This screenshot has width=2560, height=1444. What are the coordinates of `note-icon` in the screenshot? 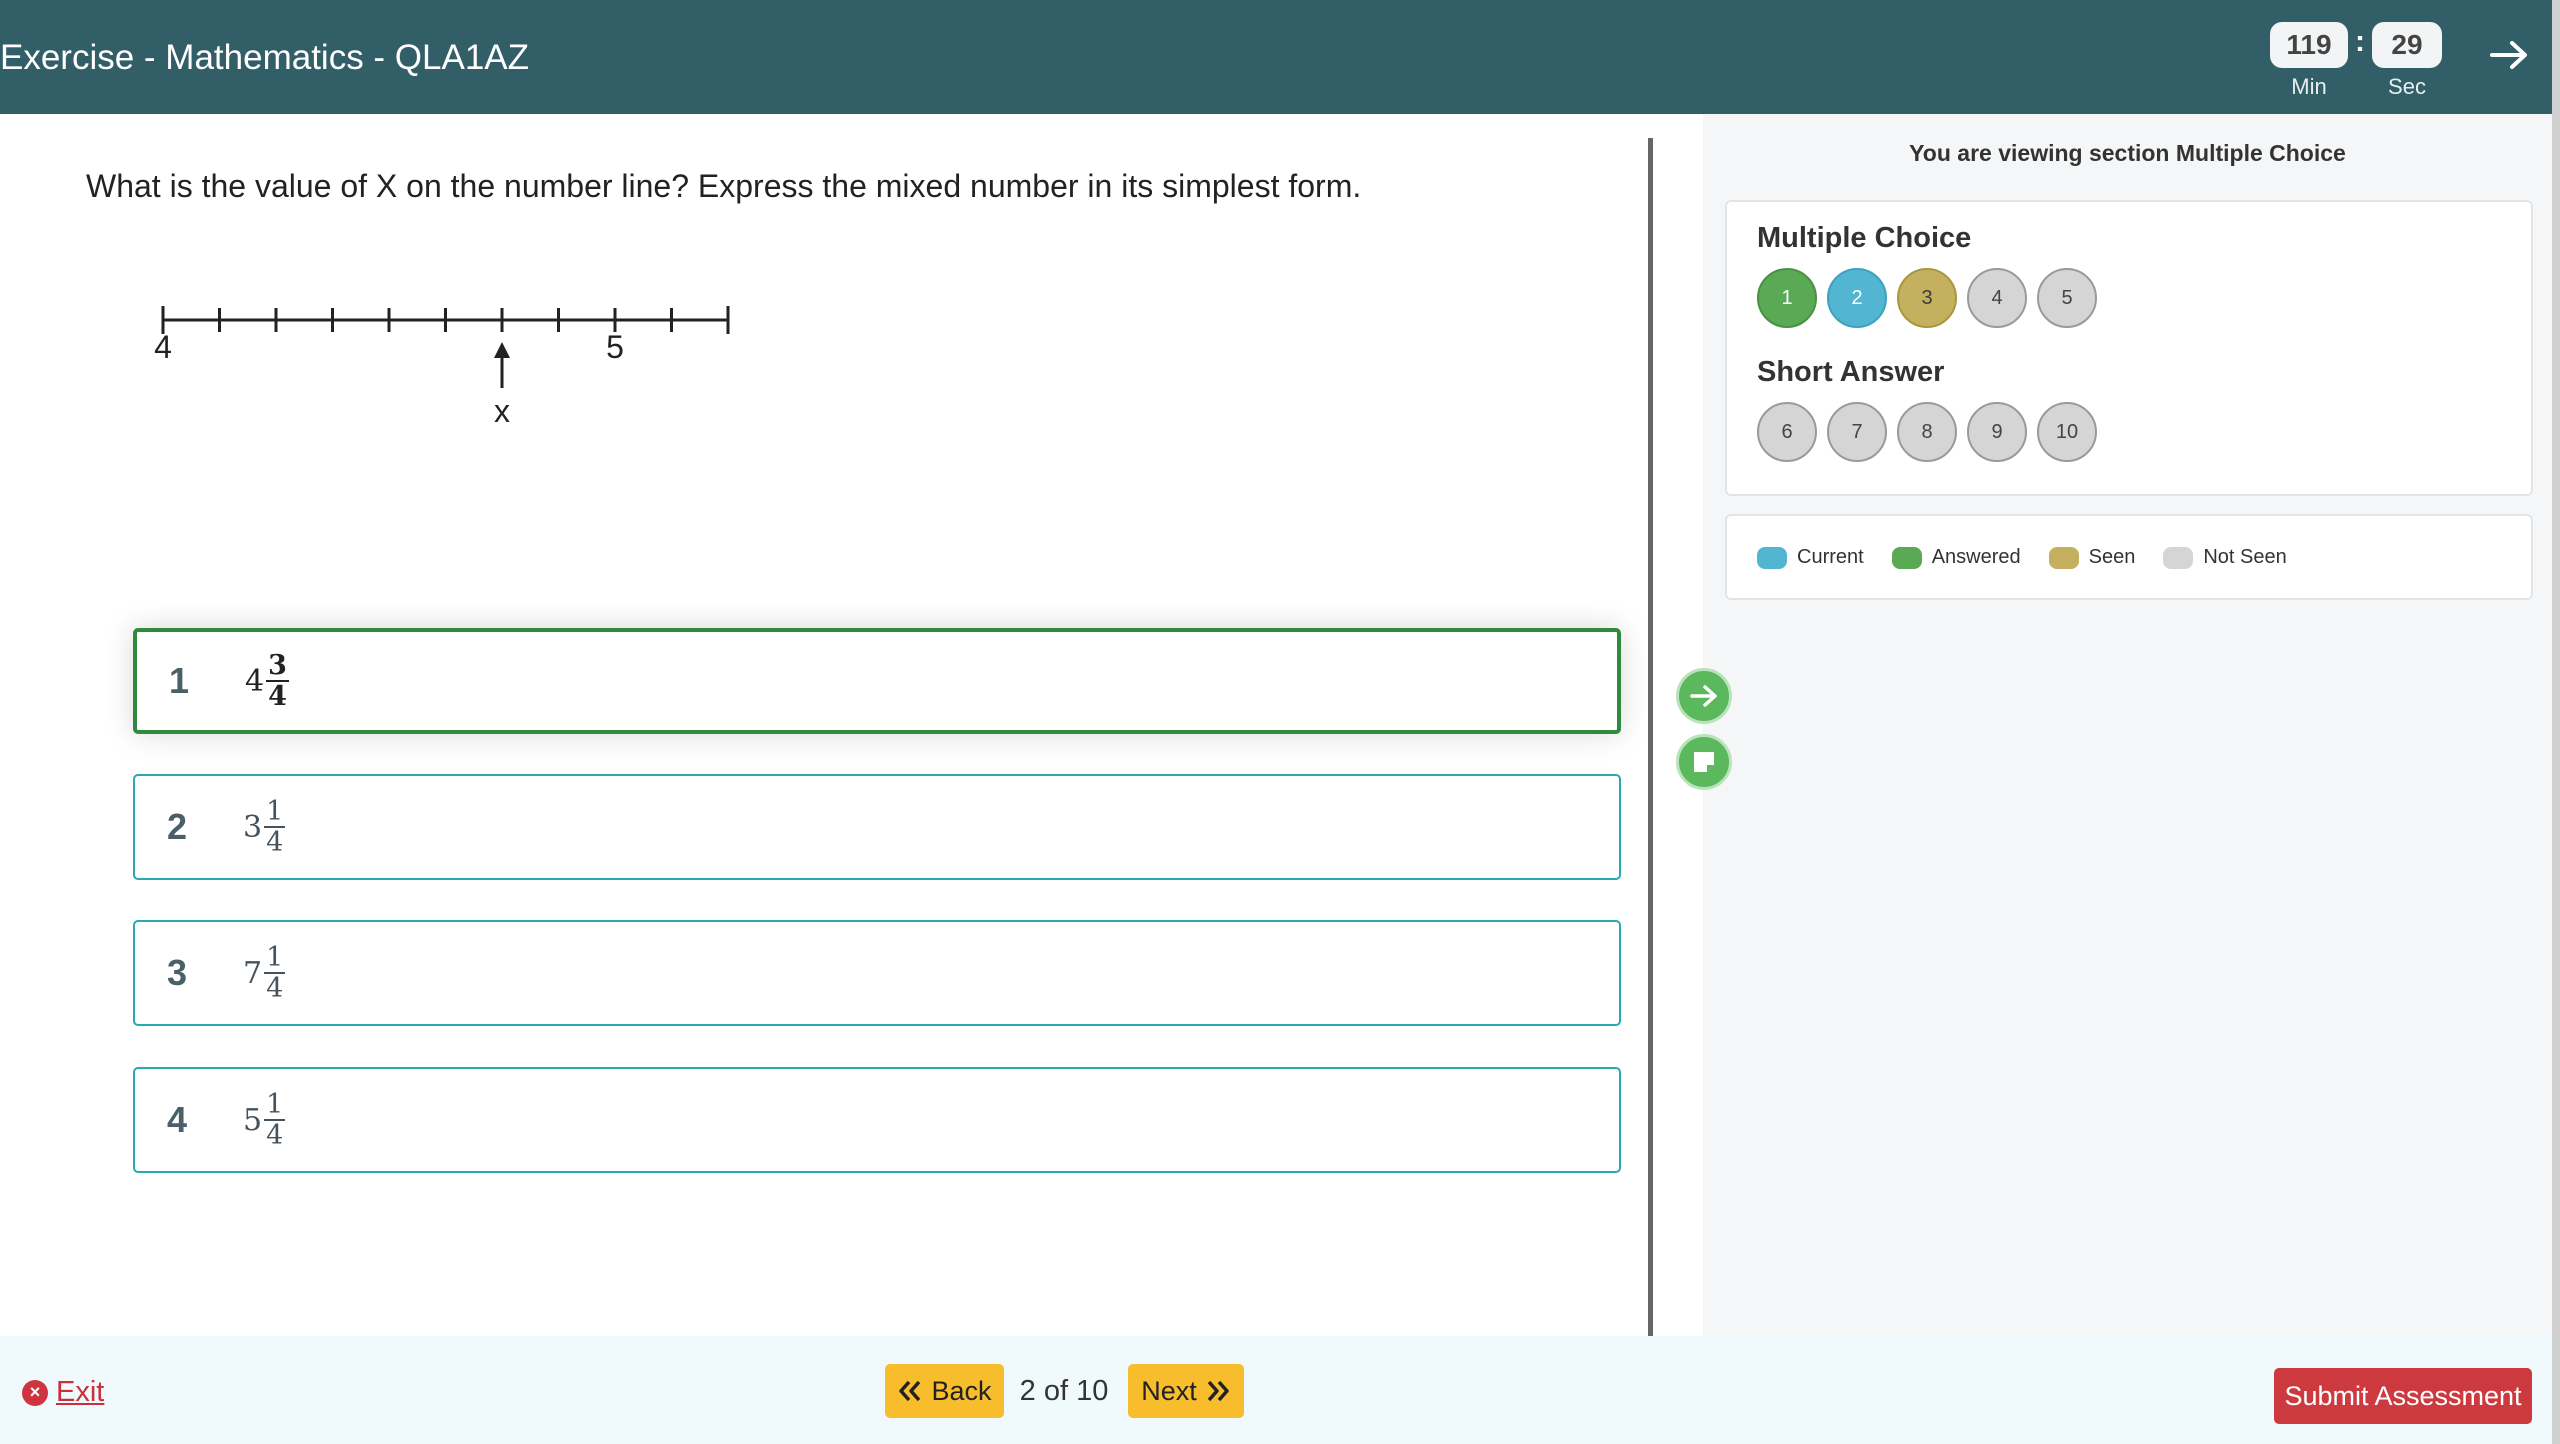 It's located at (1704, 762).